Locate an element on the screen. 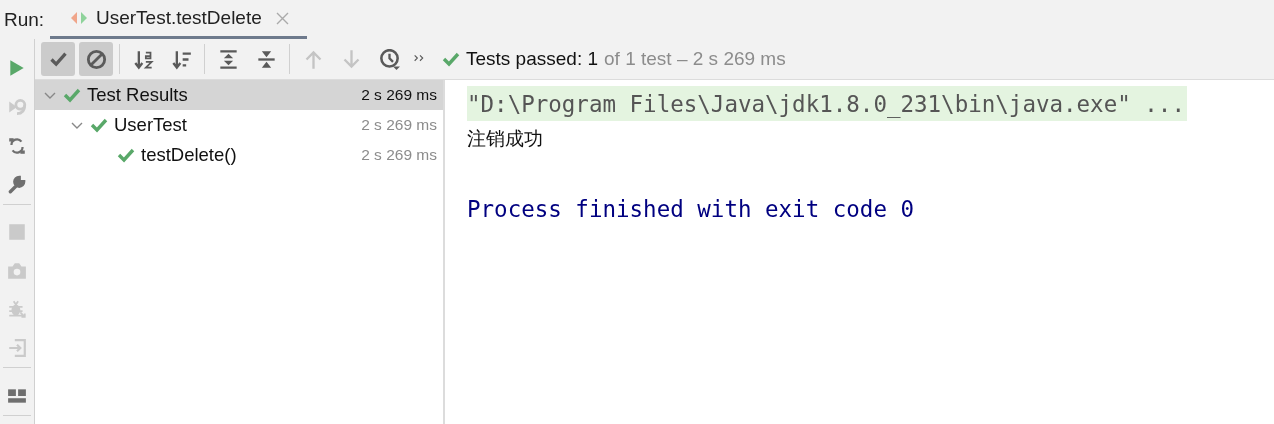  tree-row: UserTest 2 s 269 ms is located at coordinates (239, 125).